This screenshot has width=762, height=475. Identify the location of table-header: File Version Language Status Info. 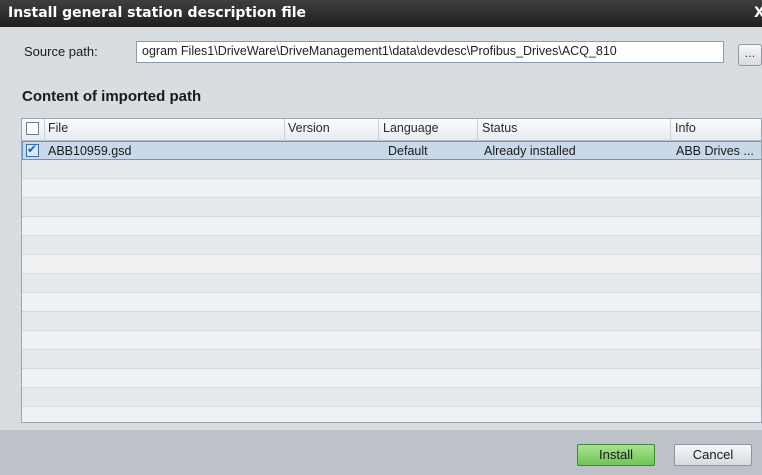
(391, 130).